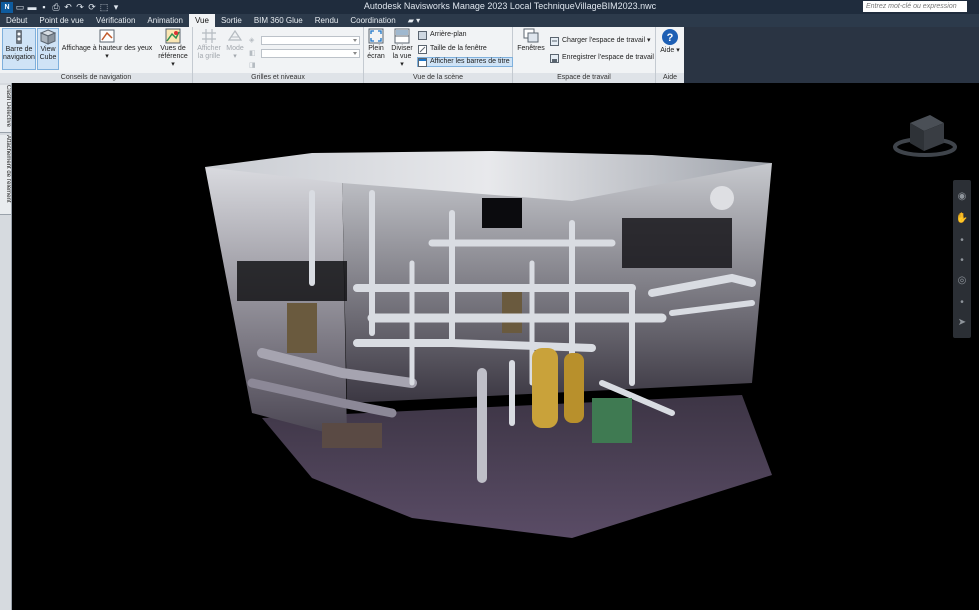 The image size is (979, 610). What do you see at coordinates (173, 52) in the screenshot?
I see `reference-views-label: Vues de référence` at bounding box center [173, 52].